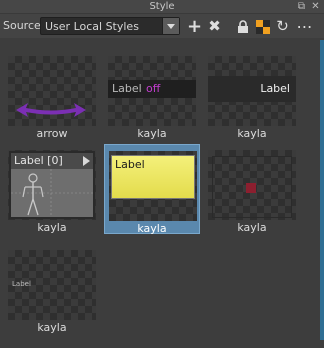  Describe the element at coordinates (22, 25) in the screenshot. I see `source-label: Source` at that location.